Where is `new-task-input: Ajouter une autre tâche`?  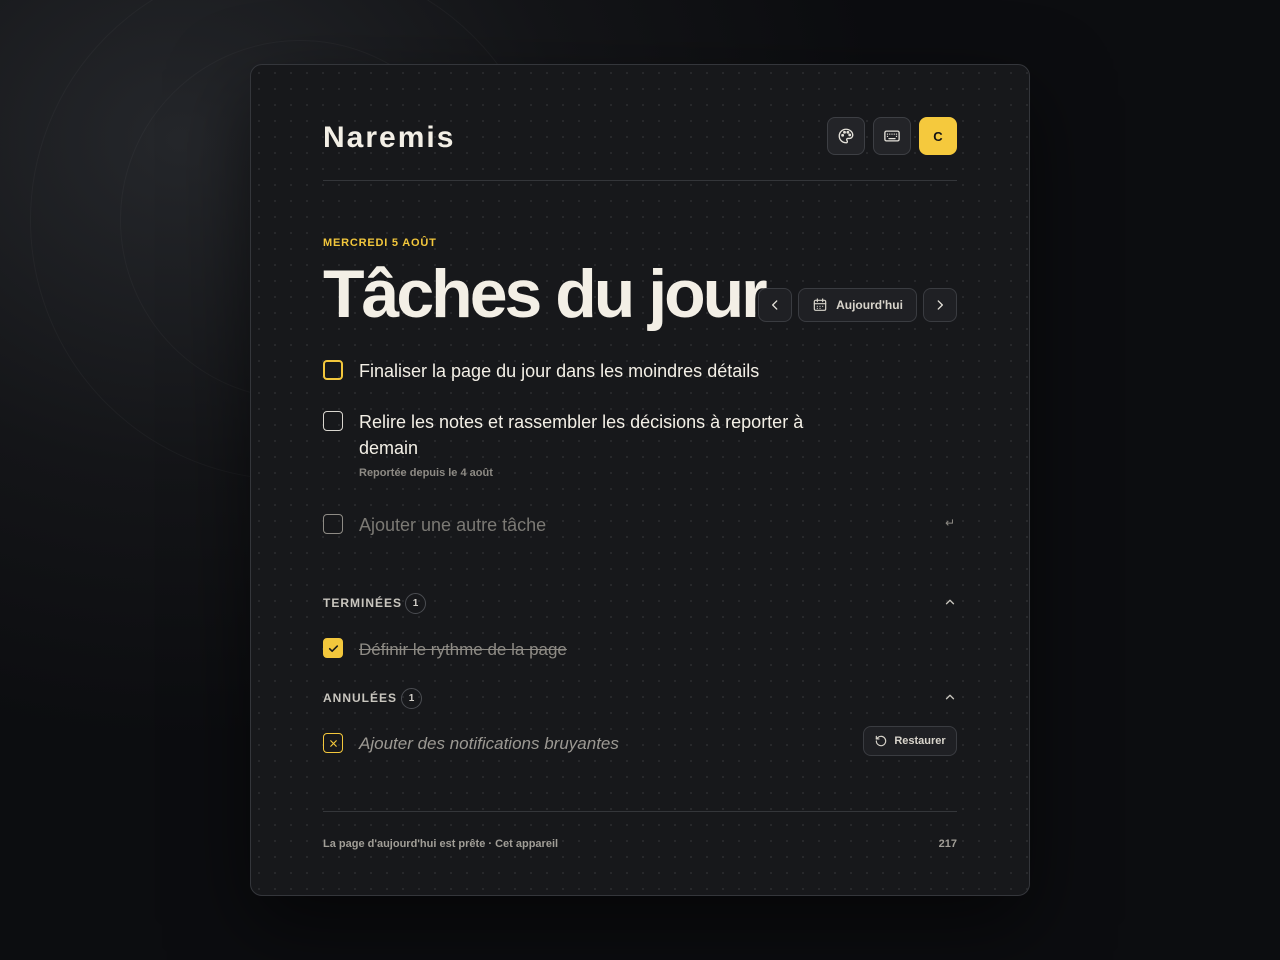 new-task-input: Ajouter une autre tâche is located at coordinates (452, 525).